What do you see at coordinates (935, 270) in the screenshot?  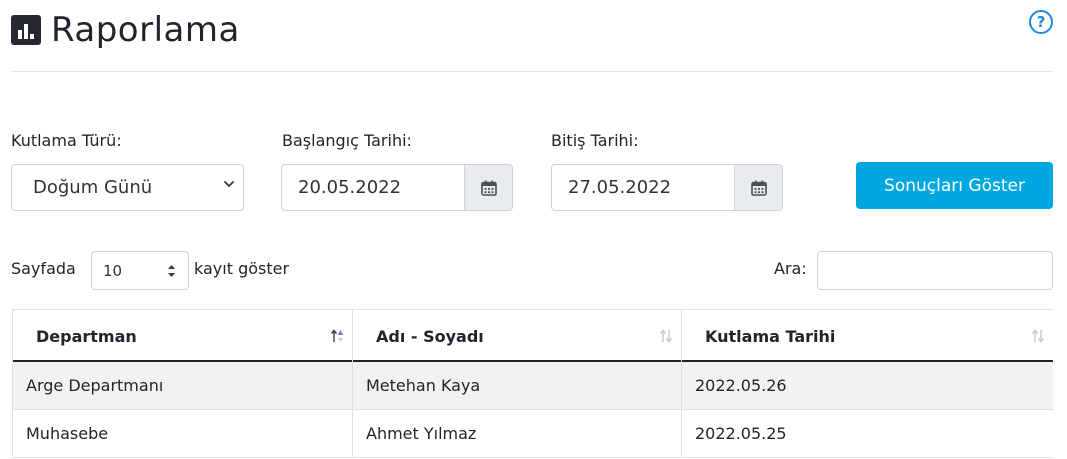 I see `search-input` at bounding box center [935, 270].